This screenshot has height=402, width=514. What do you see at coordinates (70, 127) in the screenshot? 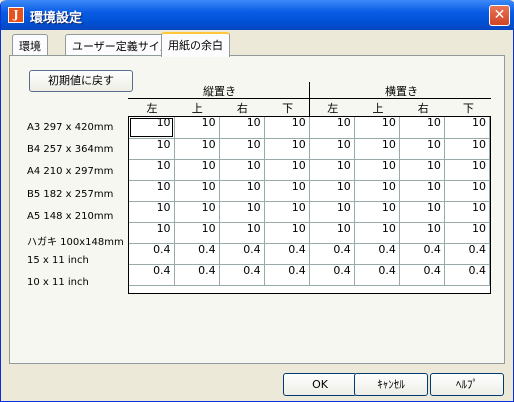
I see `row-label: A3 297 x 420mm` at bounding box center [70, 127].